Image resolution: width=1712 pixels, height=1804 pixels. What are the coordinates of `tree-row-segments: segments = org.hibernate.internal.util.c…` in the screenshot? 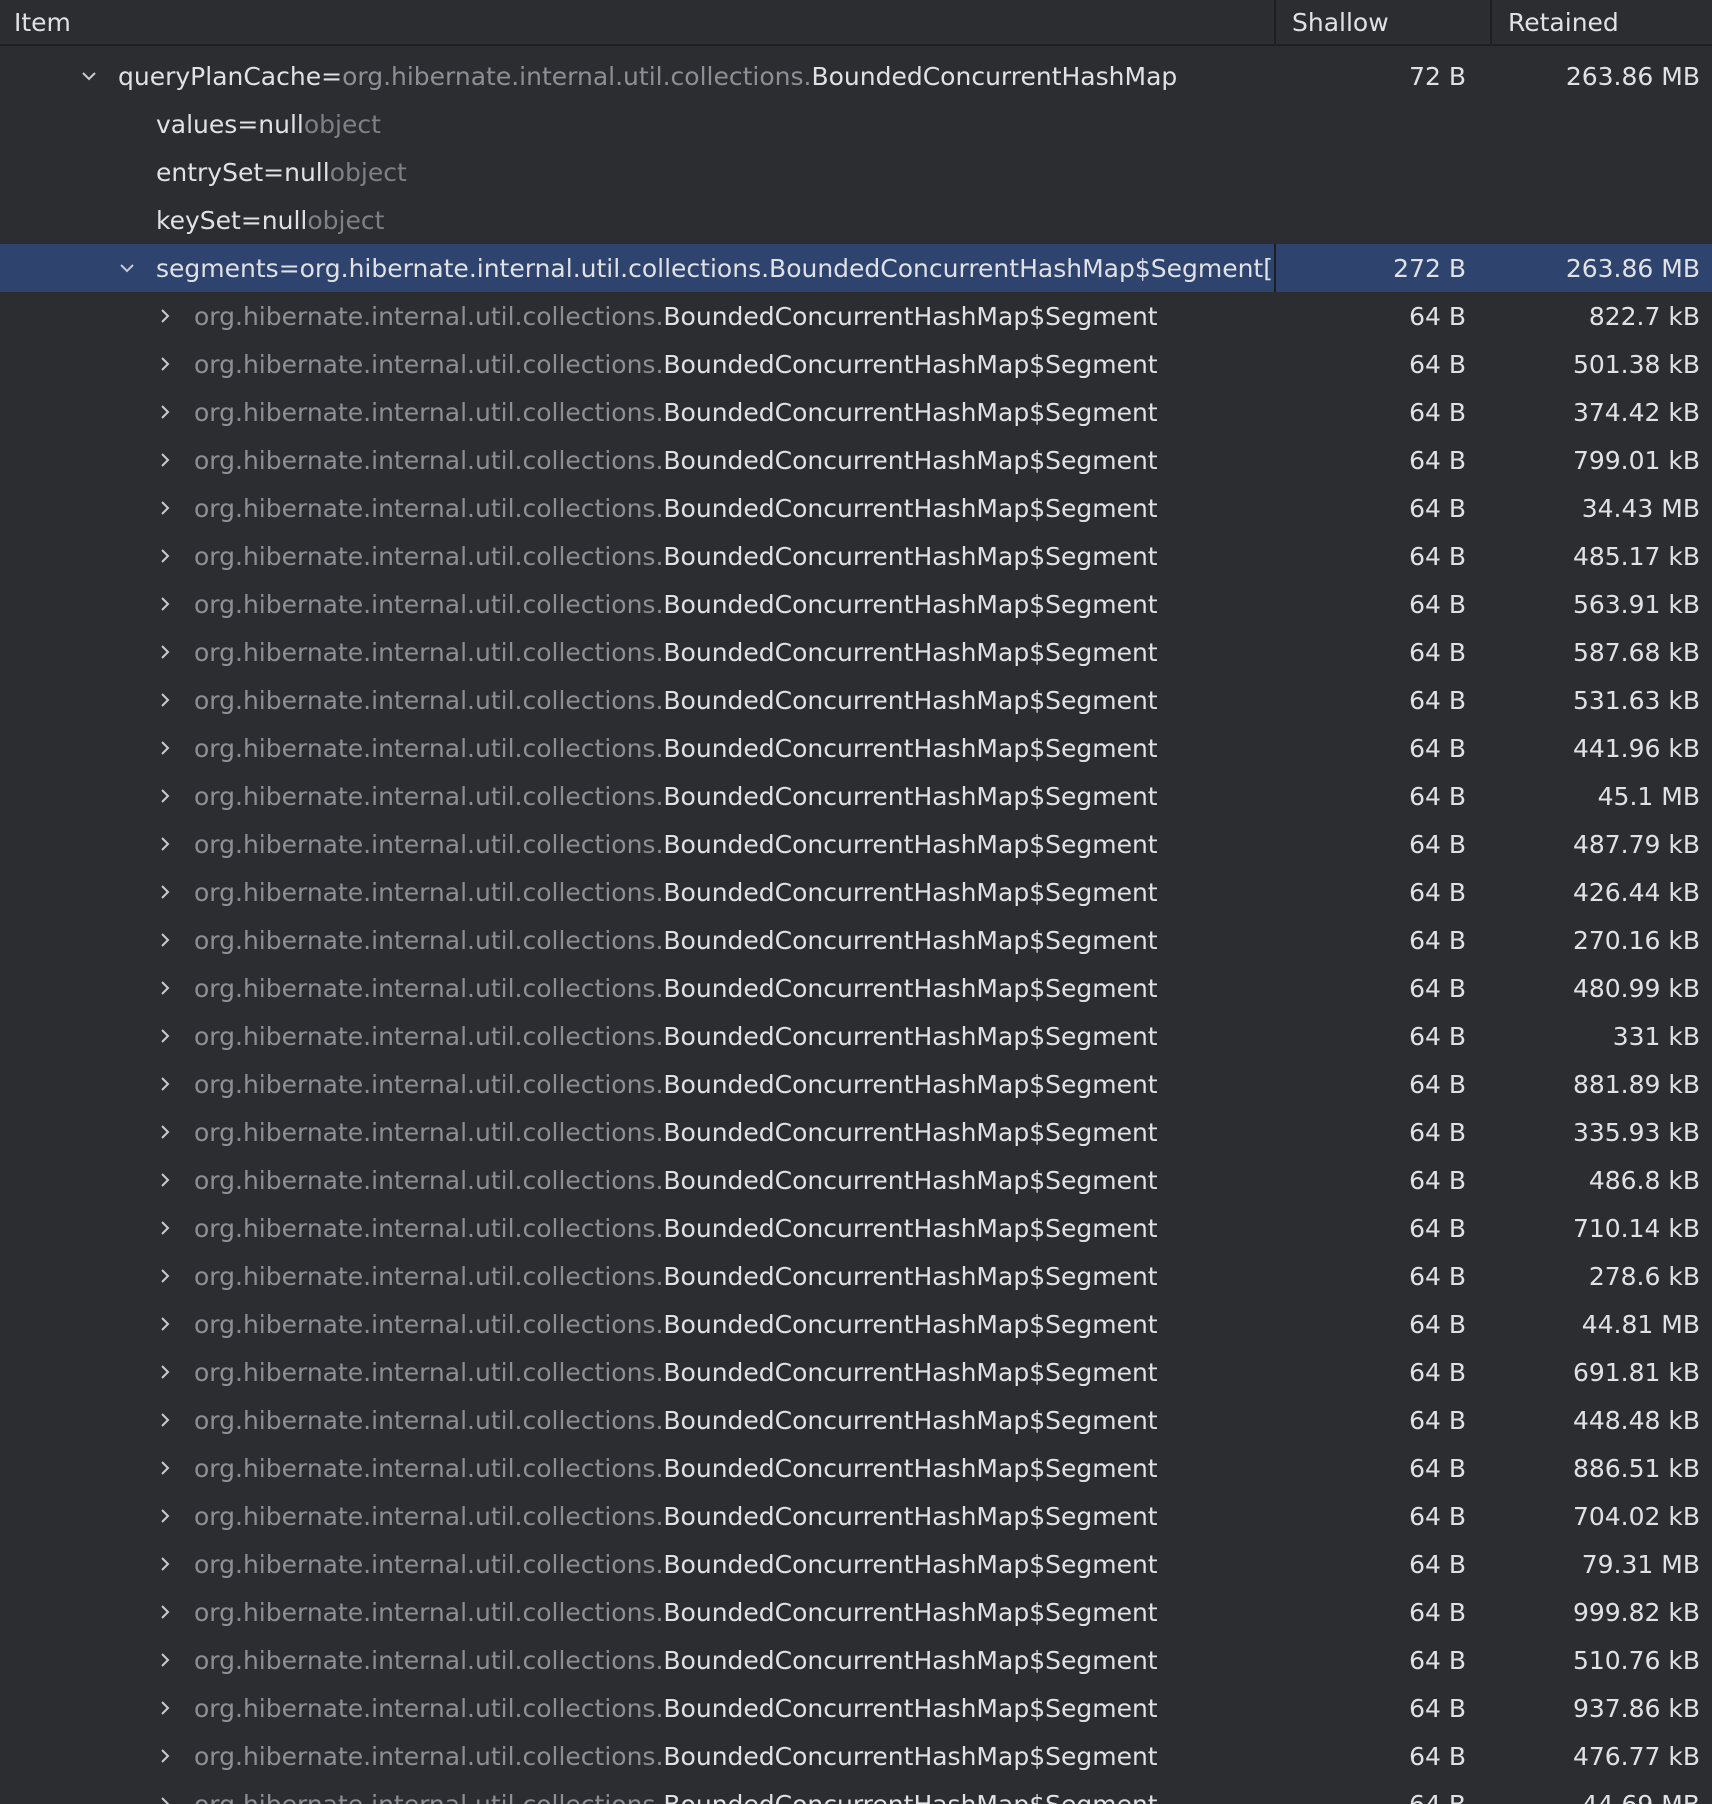 It's located at (856, 268).